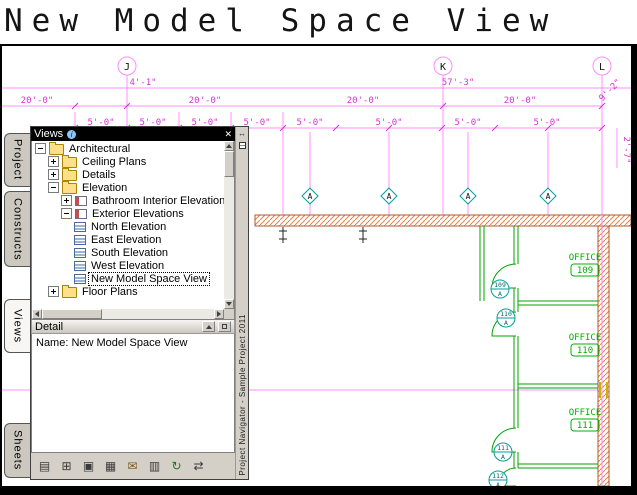 The image size is (637, 495). Describe the element at coordinates (17, 326) in the screenshot. I see `sidebar-tab-views: Views` at that location.